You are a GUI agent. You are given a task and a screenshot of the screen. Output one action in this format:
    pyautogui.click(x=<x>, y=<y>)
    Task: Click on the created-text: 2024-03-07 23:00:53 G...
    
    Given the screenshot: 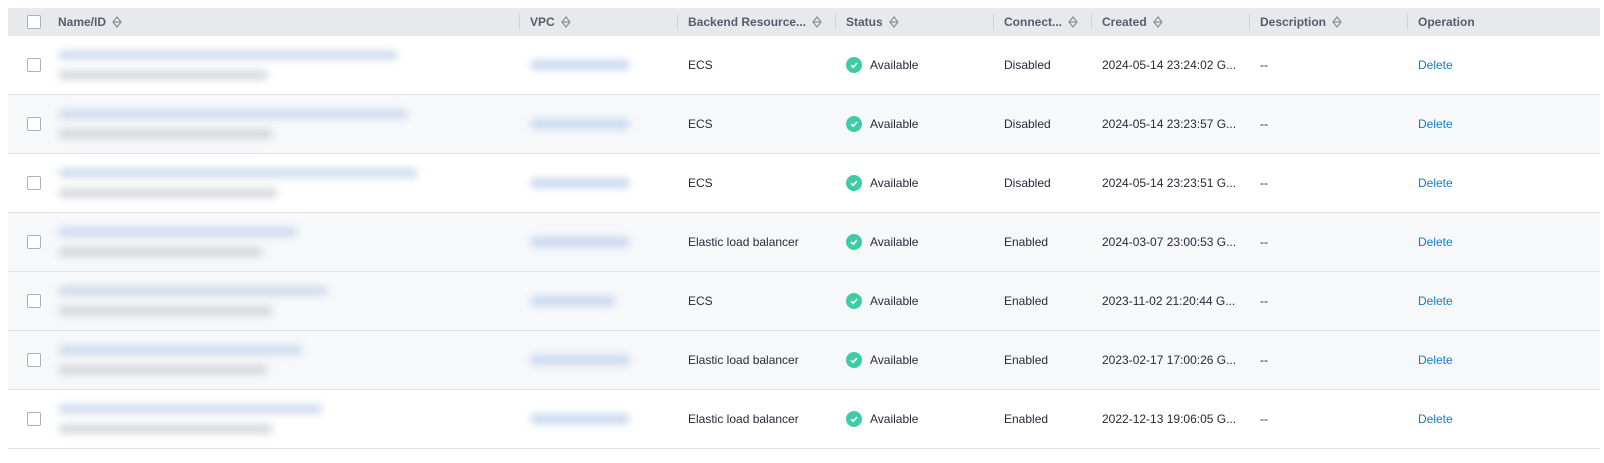 What is the action you would take?
    pyautogui.click(x=1169, y=242)
    